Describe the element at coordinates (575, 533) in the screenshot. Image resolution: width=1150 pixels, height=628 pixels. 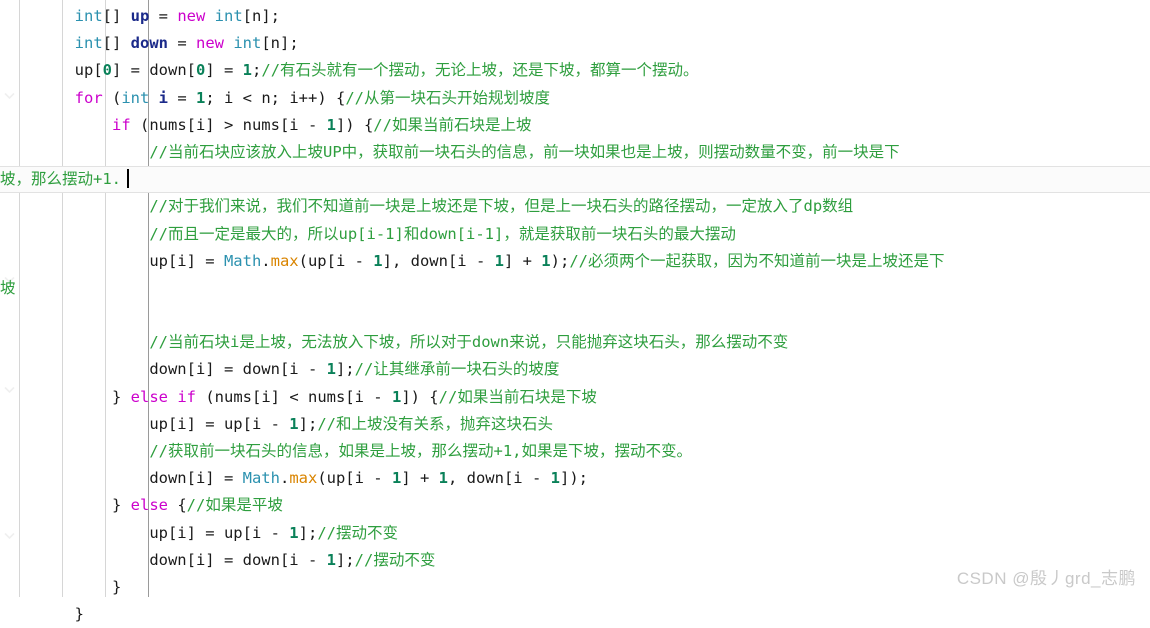
I see `code-line: up[i] = up[i - 1];//摆动不变` at that location.